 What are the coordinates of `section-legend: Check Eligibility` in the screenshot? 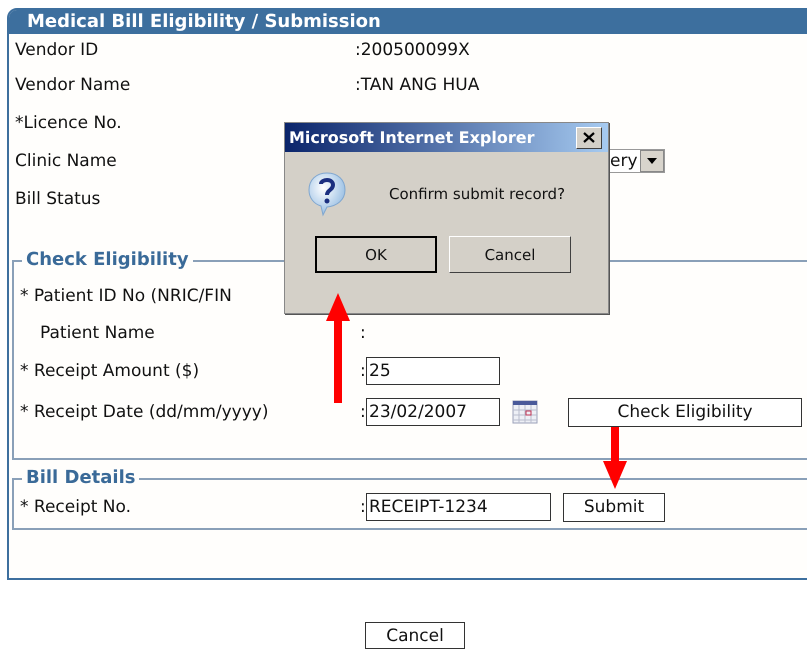 It's located at (107, 260).